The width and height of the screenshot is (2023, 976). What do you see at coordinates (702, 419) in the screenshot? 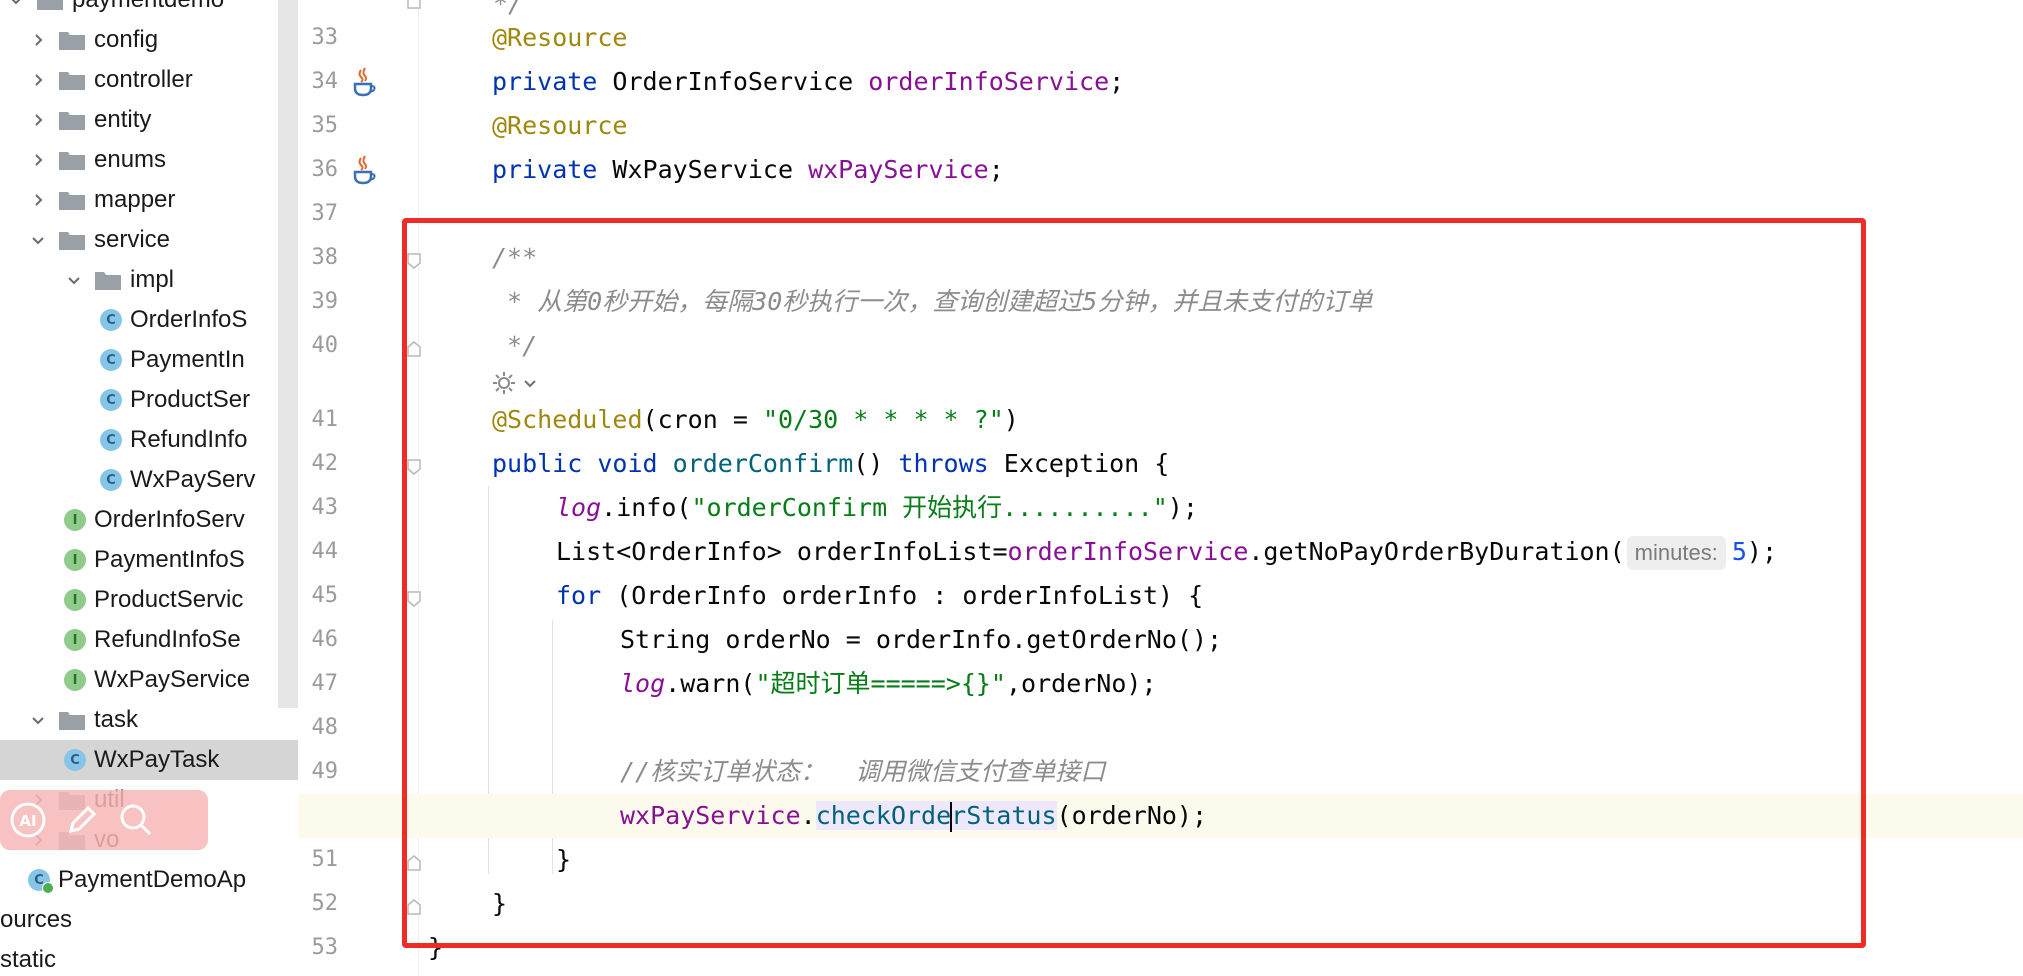
I see `code-text: (cron =` at bounding box center [702, 419].